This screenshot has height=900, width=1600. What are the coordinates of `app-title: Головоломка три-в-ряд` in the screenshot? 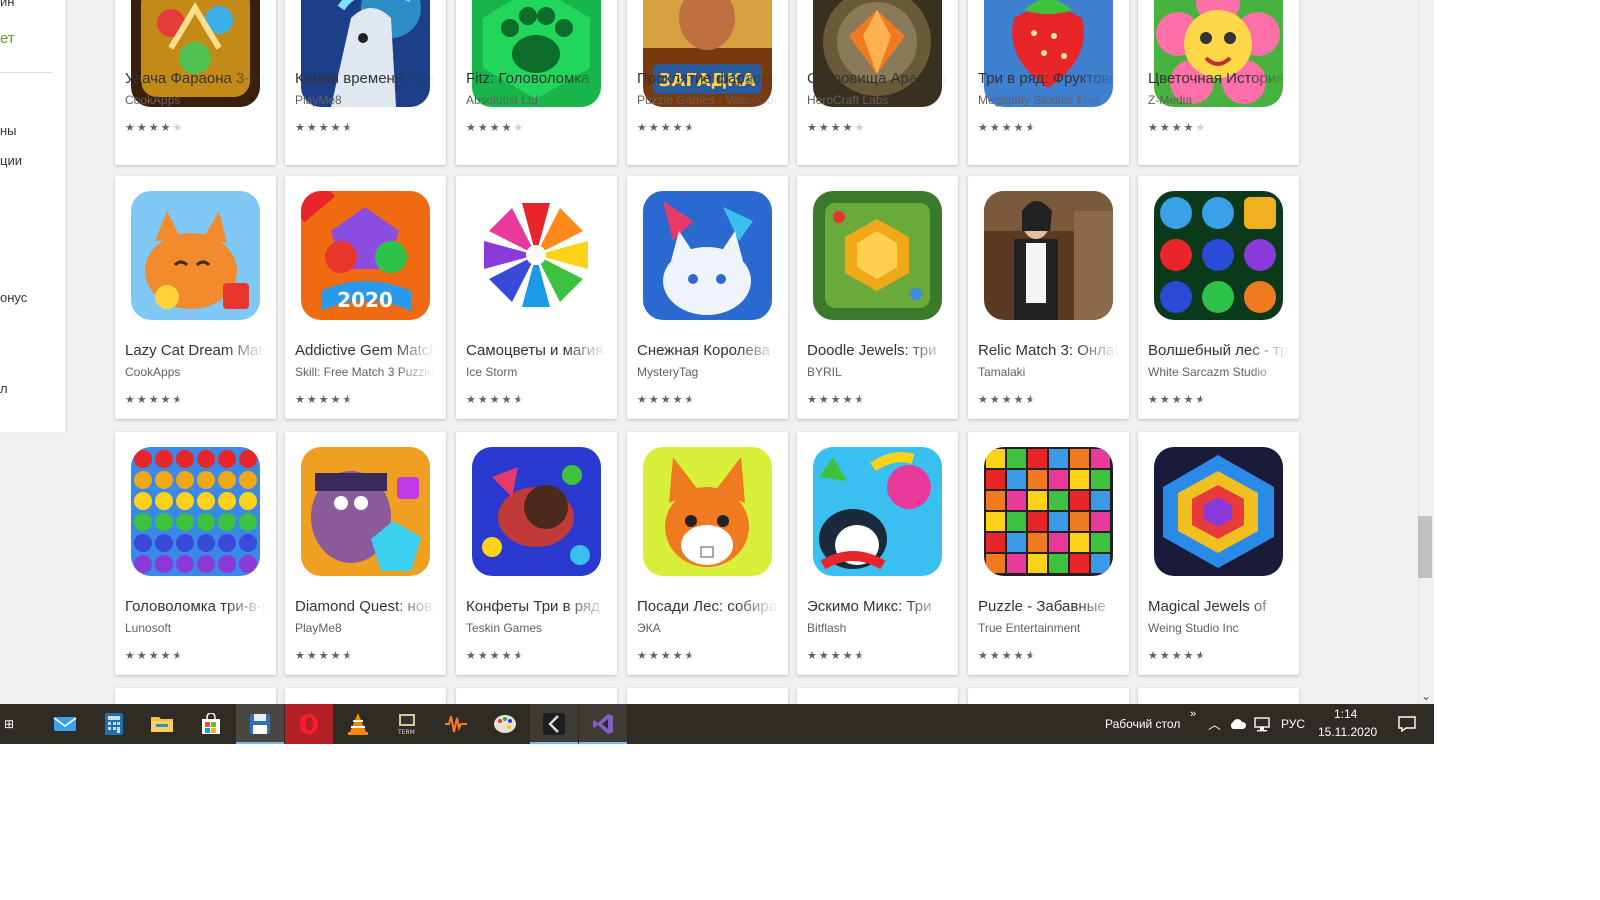 It's located at (195, 606).